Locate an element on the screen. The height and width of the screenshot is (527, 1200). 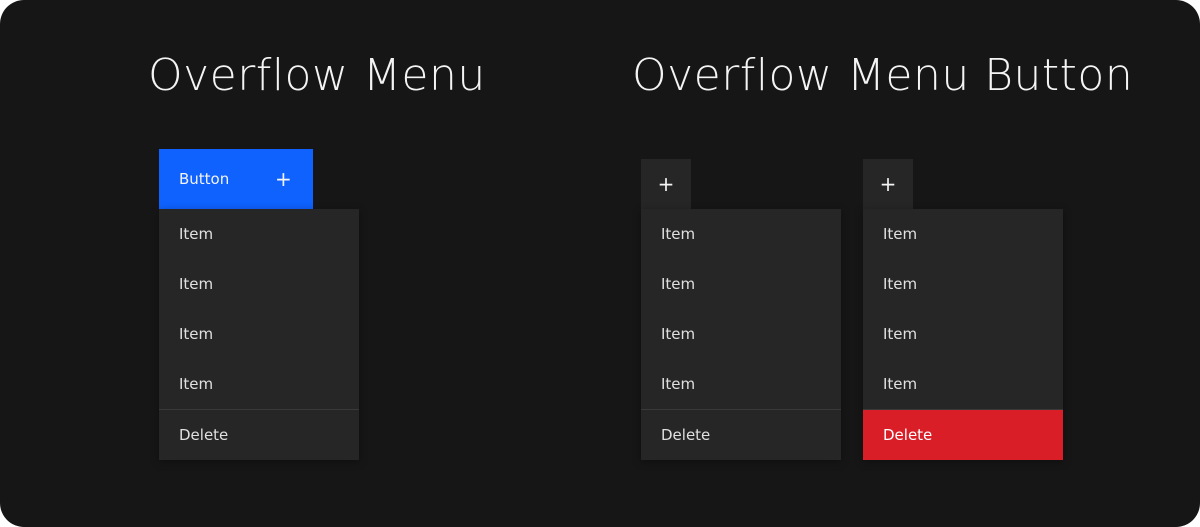
section-title-overflow-menu-button: Overflow Menu Button is located at coordinates (883, 75).